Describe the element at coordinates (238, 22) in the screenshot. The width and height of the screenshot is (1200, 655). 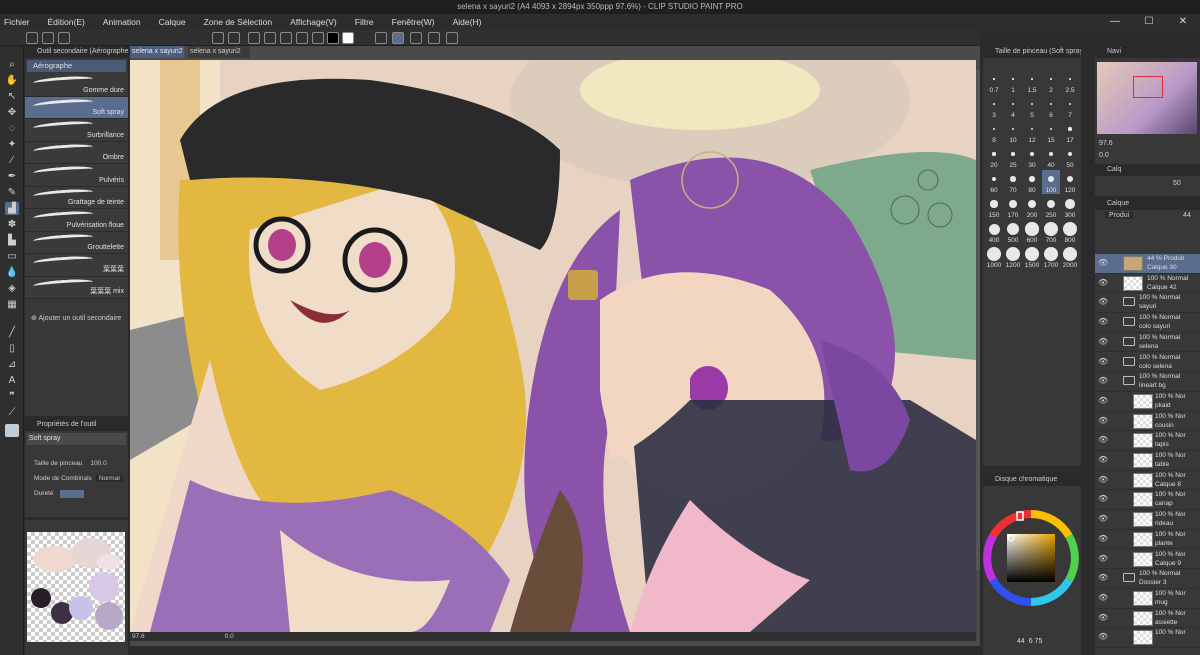
I see `menu-selection: Zone de Sélection` at that location.